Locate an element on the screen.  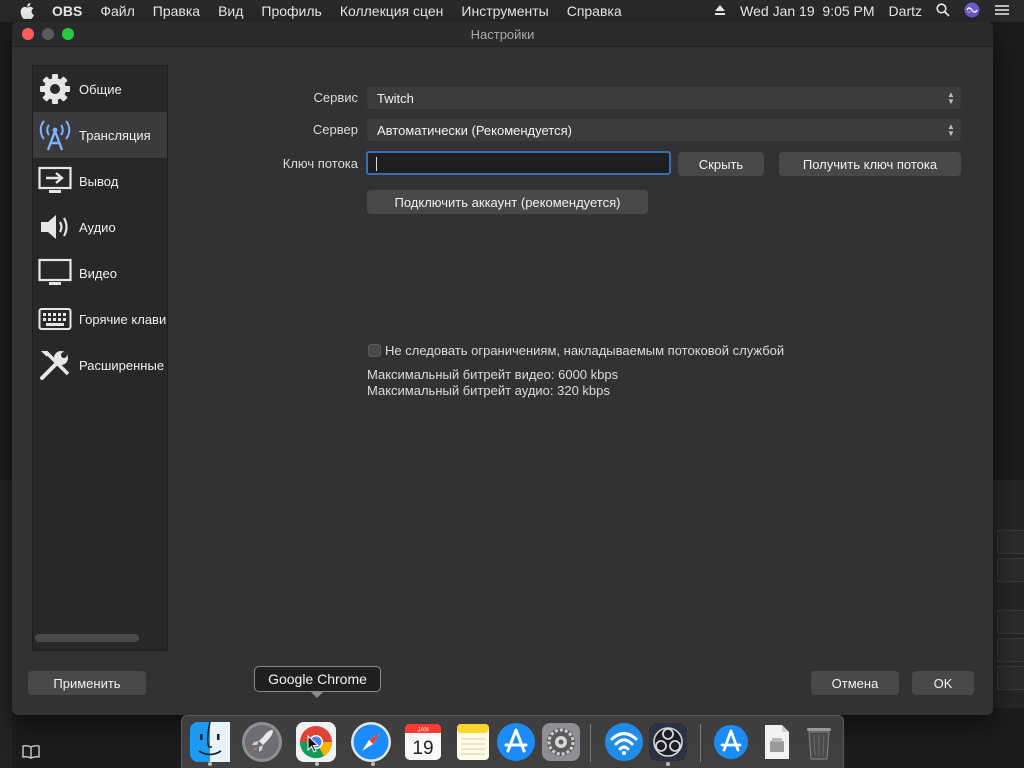
system-preferences-icon is located at coordinates (561, 742).